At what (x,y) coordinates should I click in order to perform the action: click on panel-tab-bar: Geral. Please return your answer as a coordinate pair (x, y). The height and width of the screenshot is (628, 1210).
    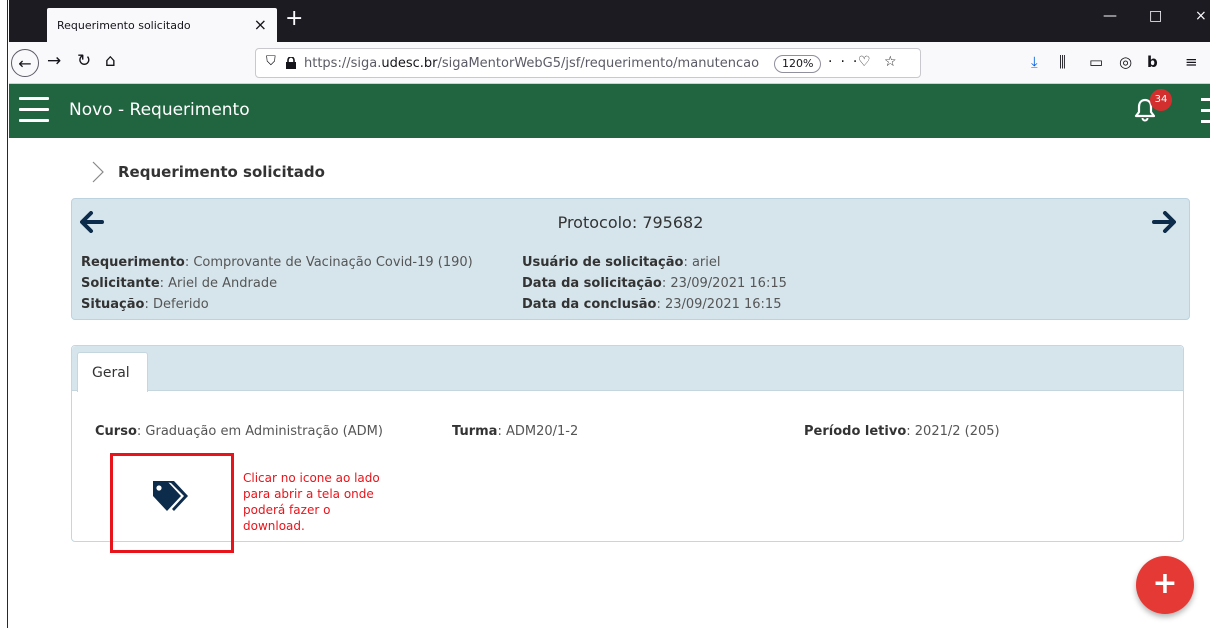
    Looking at the image, I should click on (627, 369).